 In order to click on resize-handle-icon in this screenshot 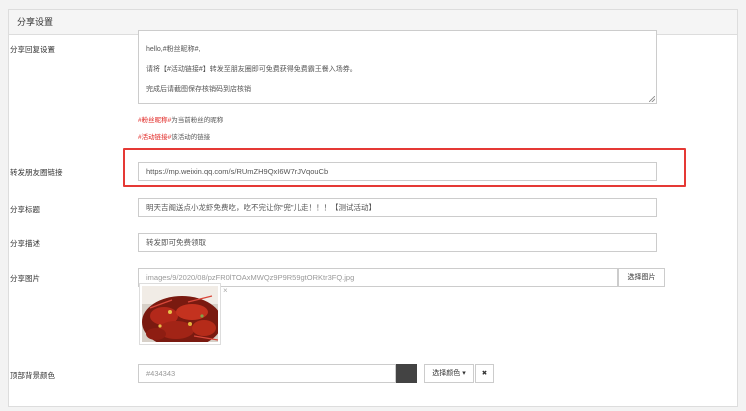, I will do `click(652, 99)`.